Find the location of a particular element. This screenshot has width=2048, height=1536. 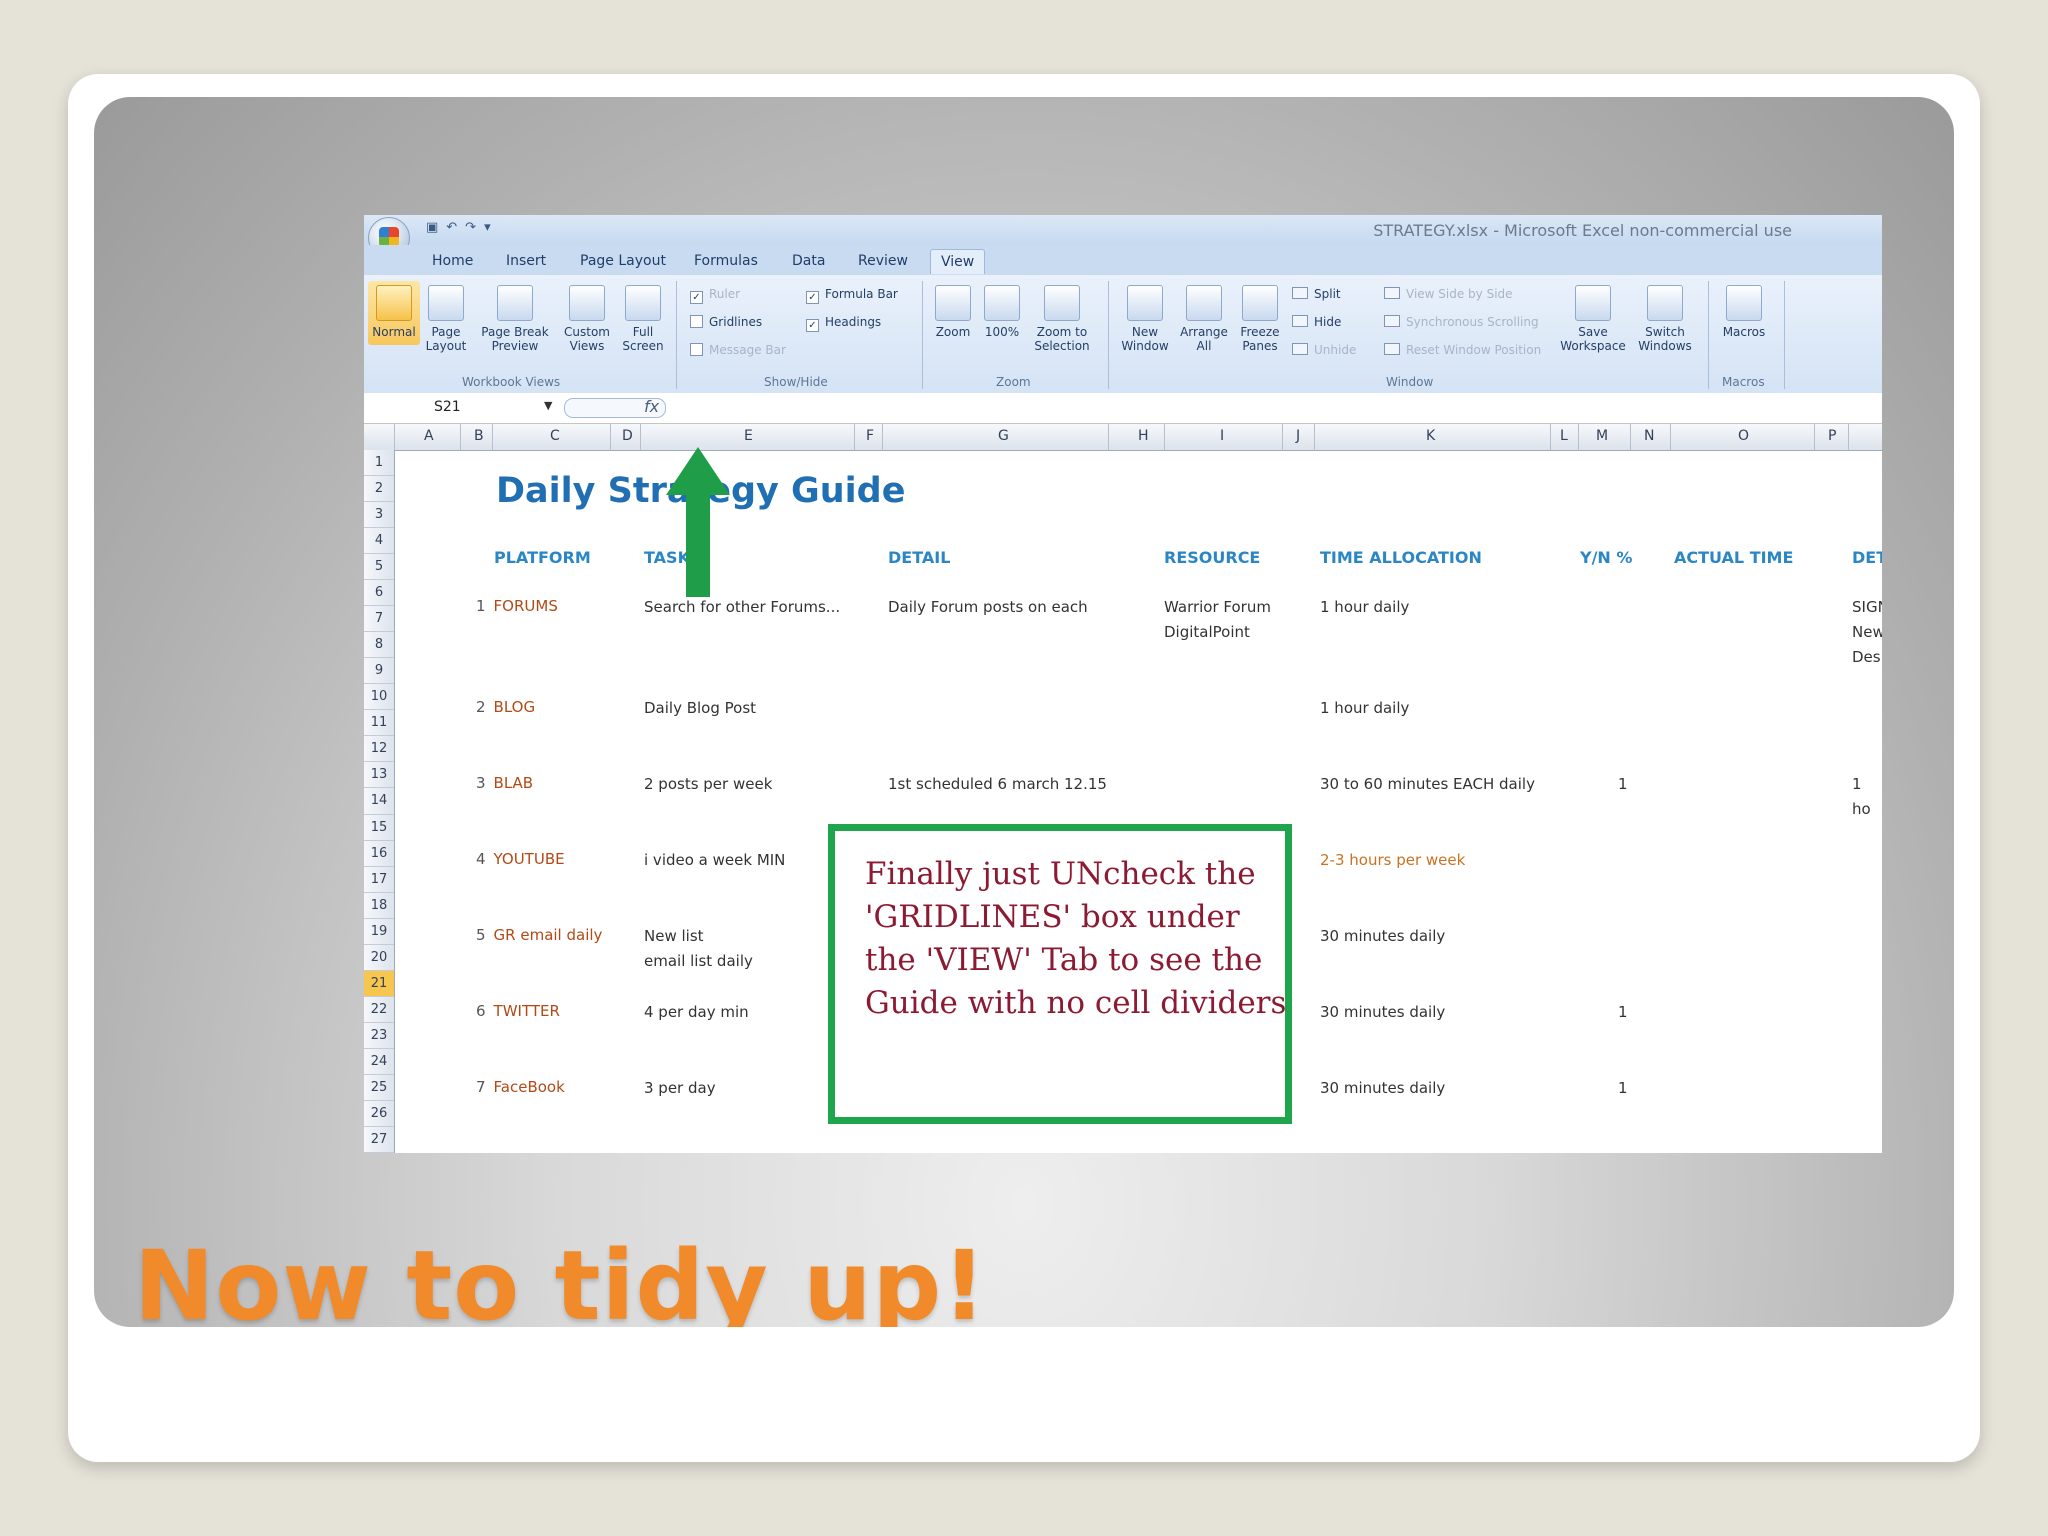

synchronous-scrolling-button: Synchronous Scrolling is located at coordinates (1461, 322).